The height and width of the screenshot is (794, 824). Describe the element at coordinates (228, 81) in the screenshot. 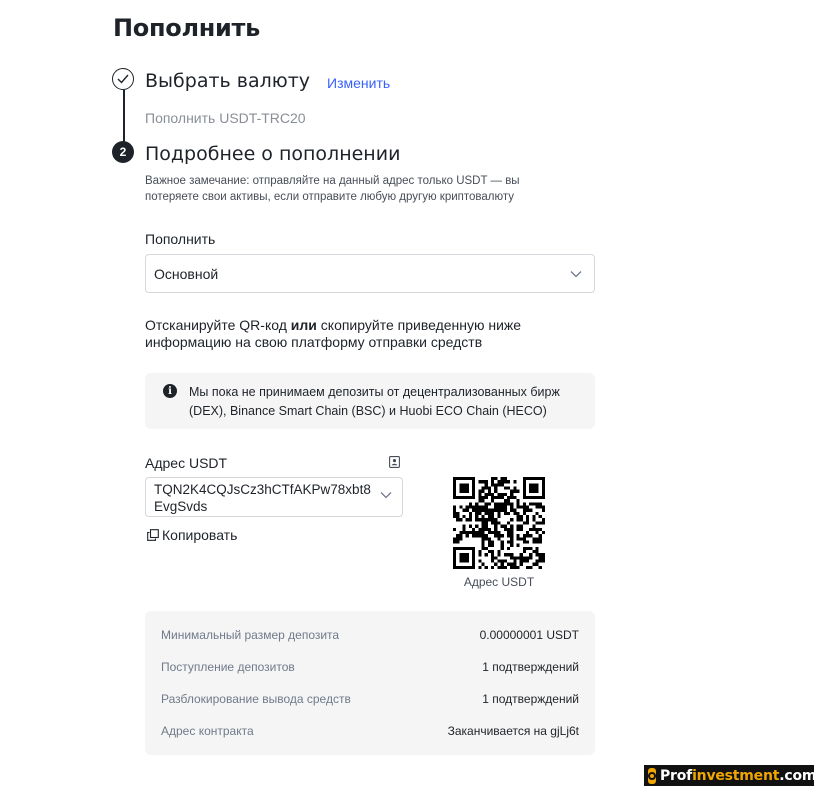

I see `step-1-title: Выбрать валюту` at that location.